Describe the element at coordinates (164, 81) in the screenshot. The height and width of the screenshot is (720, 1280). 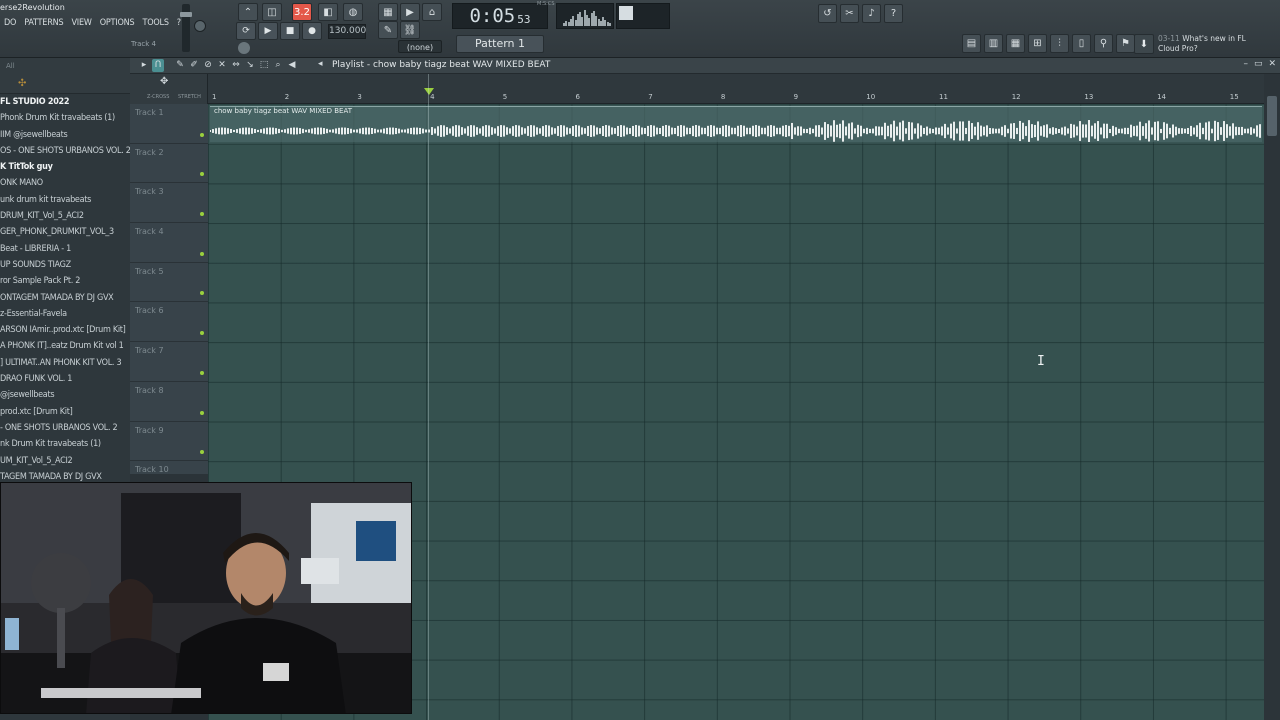
I see `arrows-icon: ✥` at that location.